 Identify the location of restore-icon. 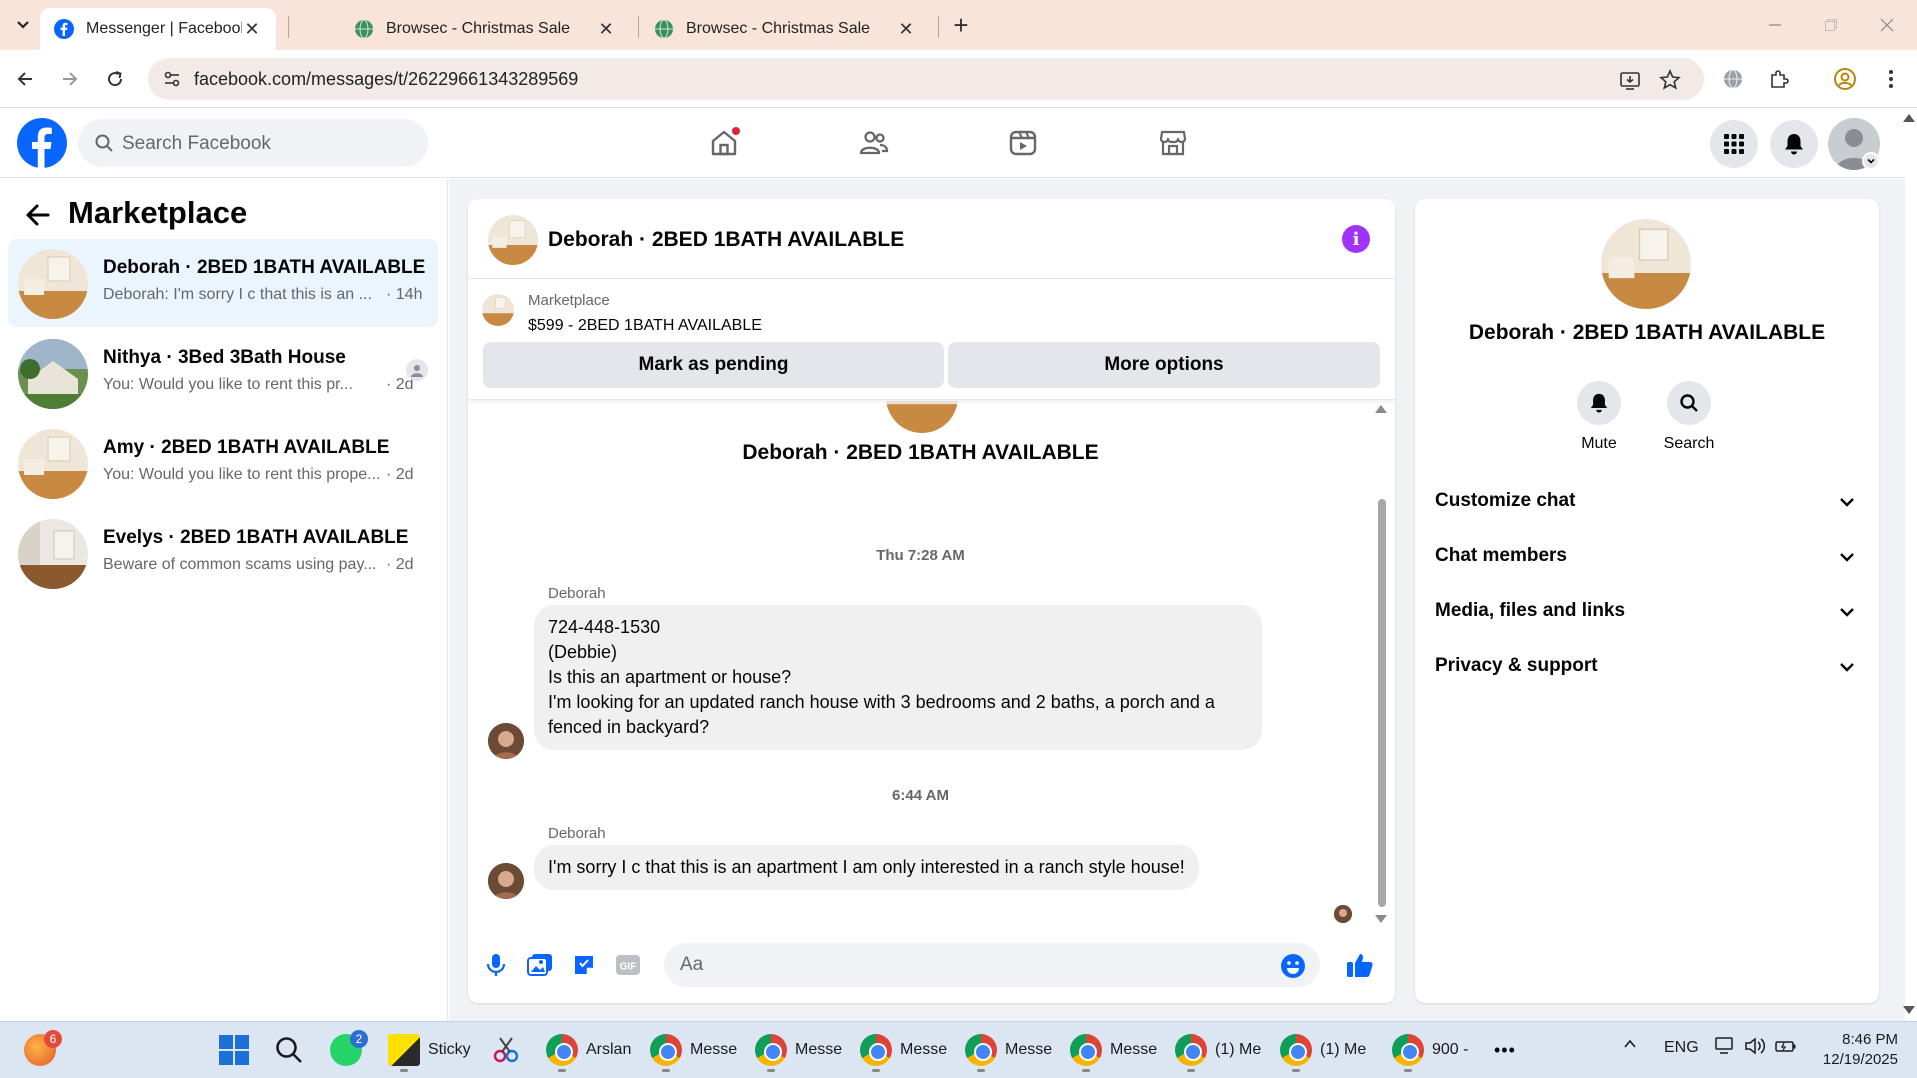
(1831, 25).